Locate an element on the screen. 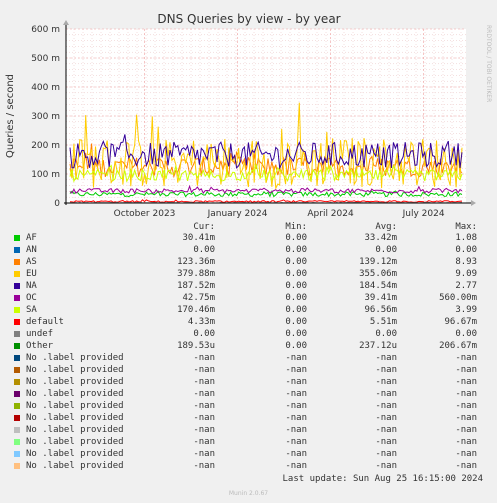  y-tick-label: 200 m is located at coordinates (45, 146).